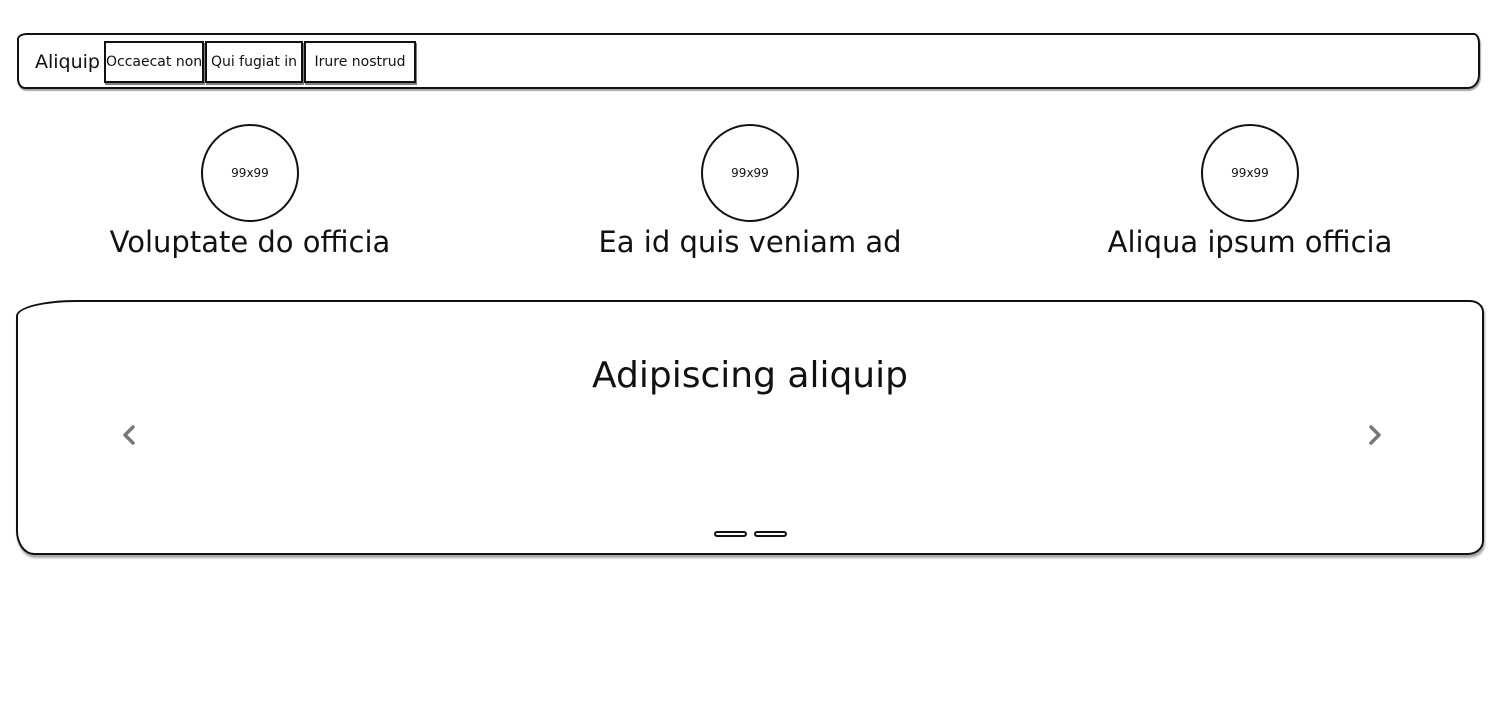  Describe the element at coordinates (360, 62) in the screenshot. I see `nav-button-irure-nostrud: Irure nostrud` at that location.